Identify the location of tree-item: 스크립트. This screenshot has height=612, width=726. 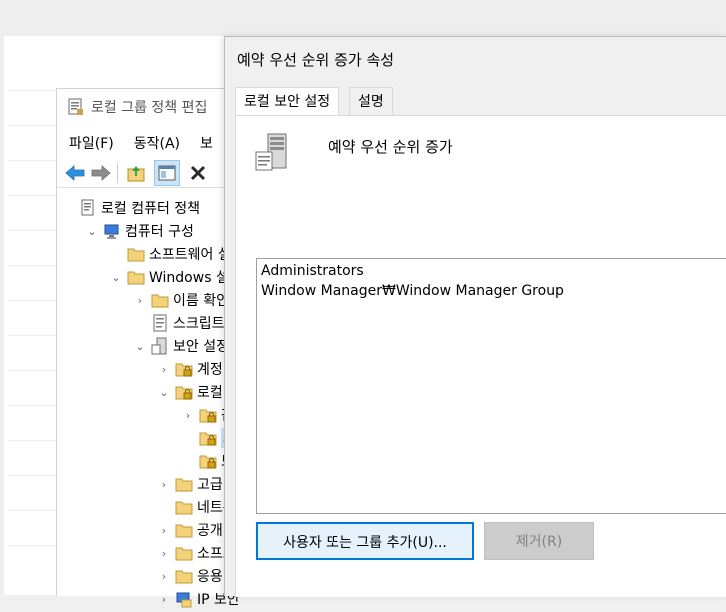
(179, 323).